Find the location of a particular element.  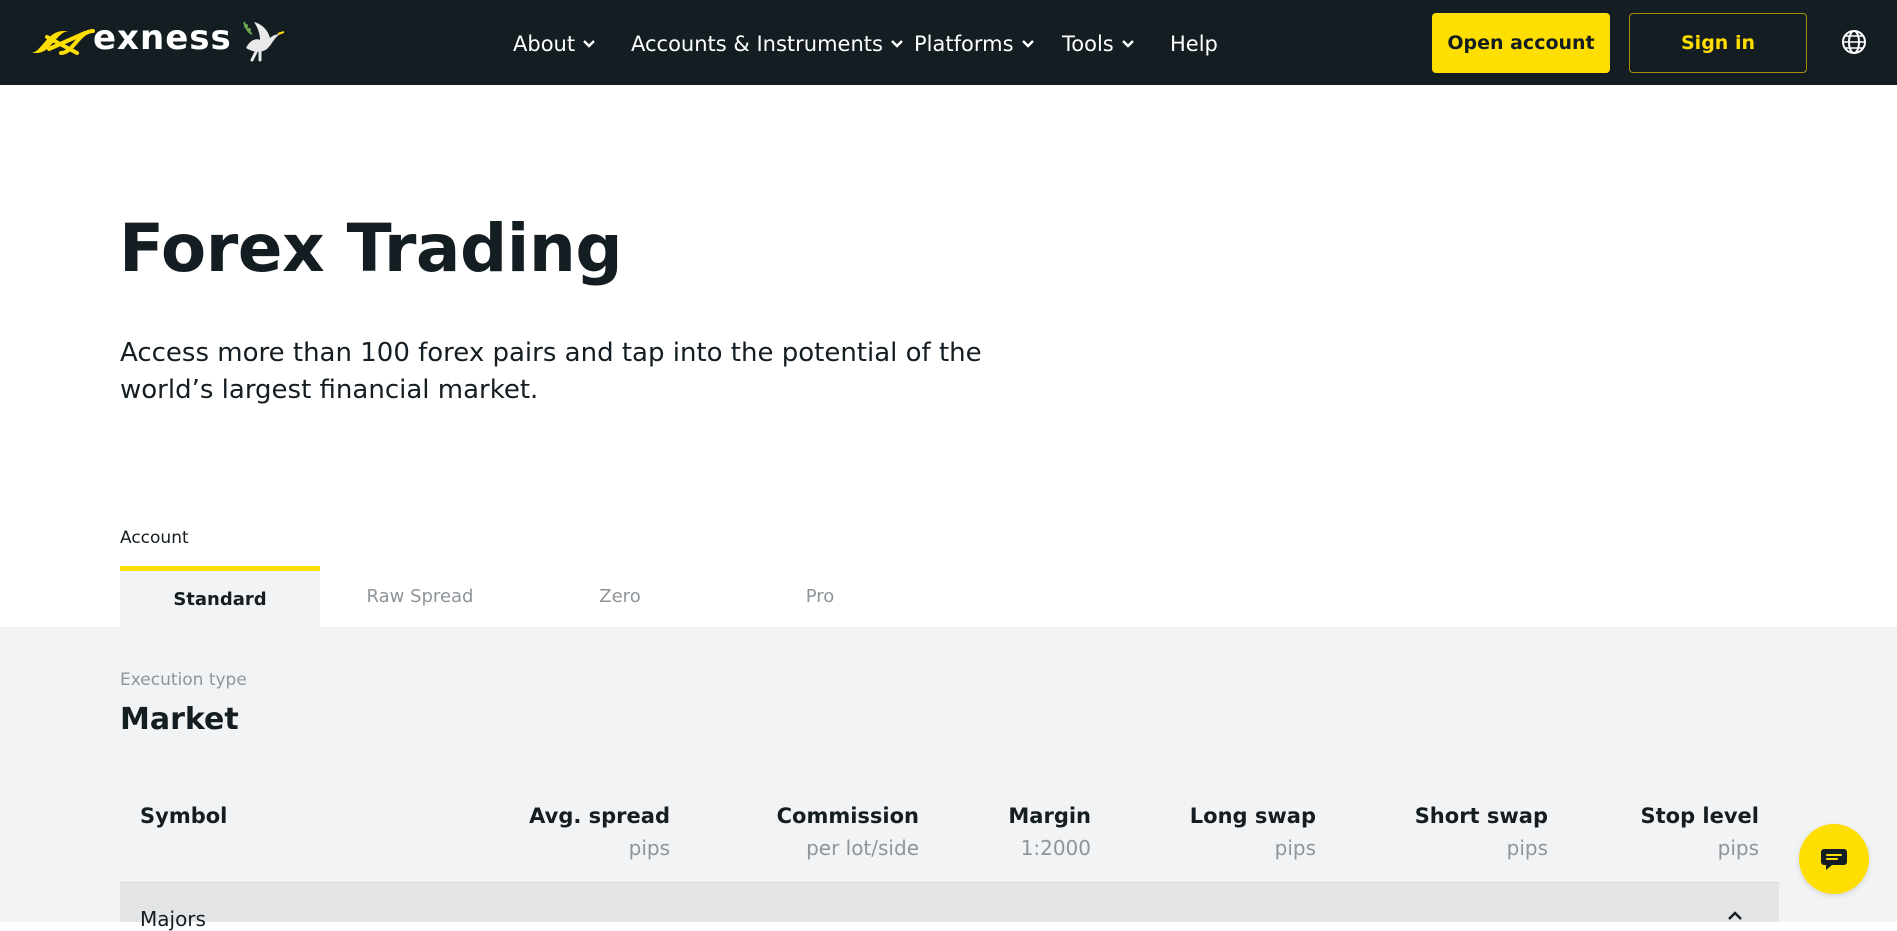

nav-help-label: Help is located at coordinates (1194, 44).